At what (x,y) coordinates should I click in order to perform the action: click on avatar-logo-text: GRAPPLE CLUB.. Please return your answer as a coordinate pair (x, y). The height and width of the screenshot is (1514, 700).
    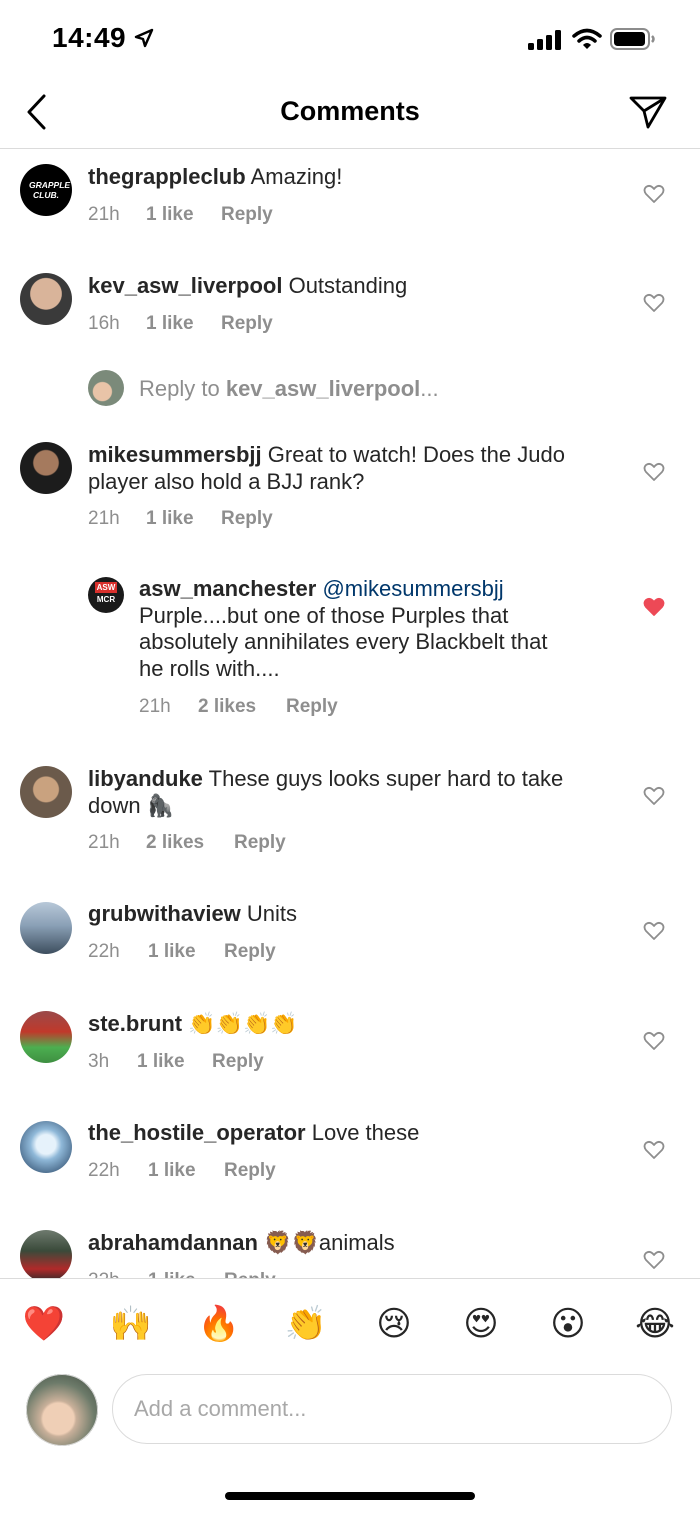
    Looking at the image, I should click on (50, 190).